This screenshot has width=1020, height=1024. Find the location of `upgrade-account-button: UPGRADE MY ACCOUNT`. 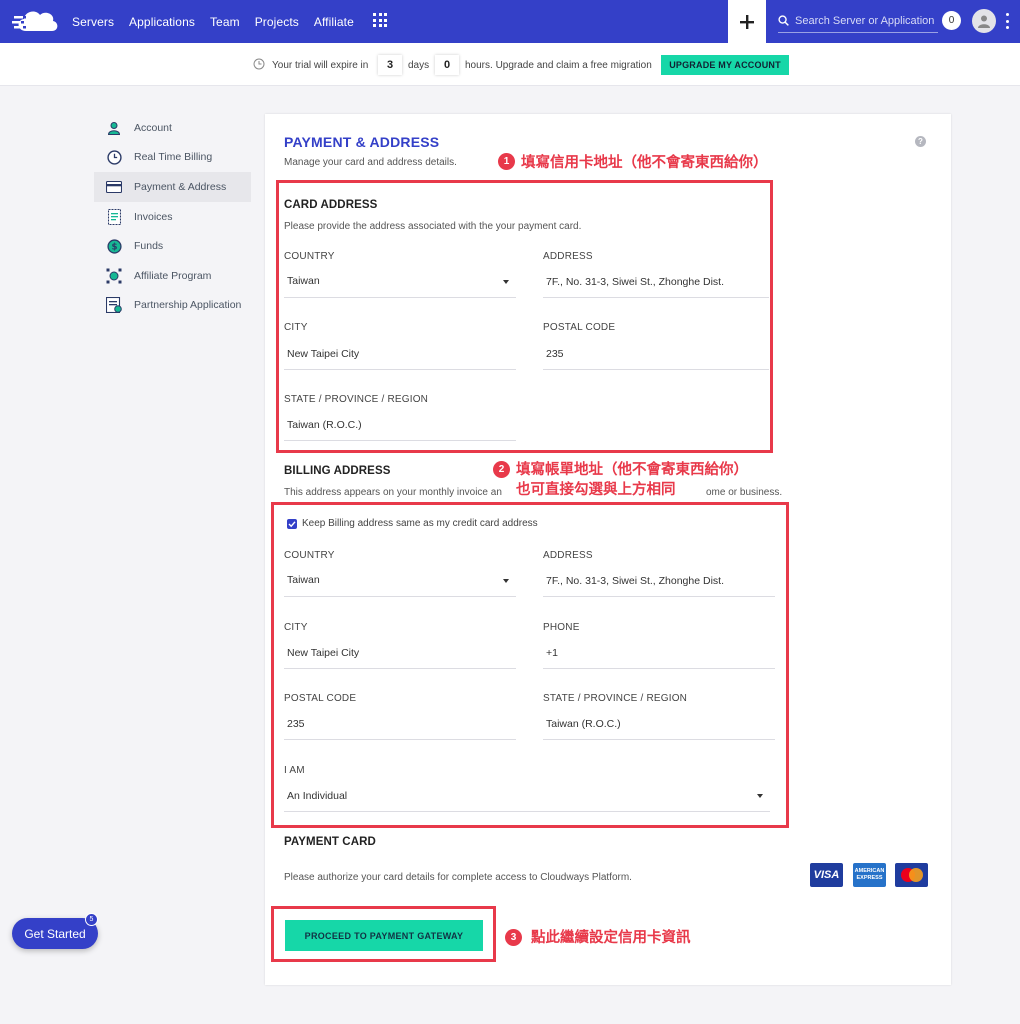

upgrade-account-button: UPGRADE MY ACCOUNT is located at coordinates (725, 65).